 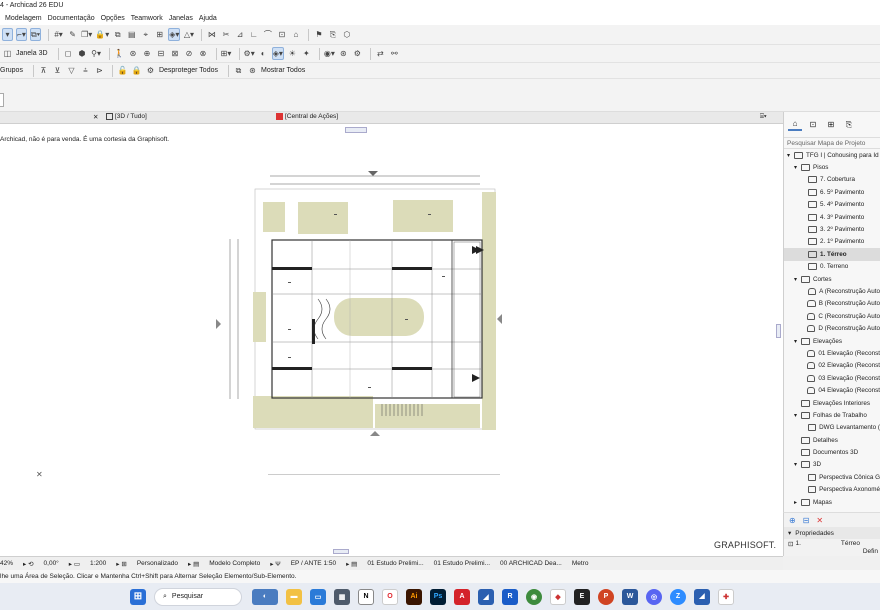 I want to click on navigator-item: D (Reconstrução Auto, so click(x=832, y=328).